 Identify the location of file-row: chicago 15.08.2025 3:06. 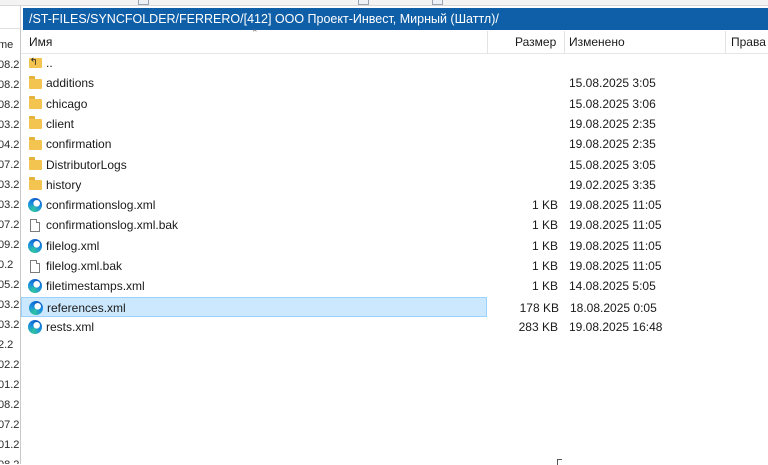
(338, 104).